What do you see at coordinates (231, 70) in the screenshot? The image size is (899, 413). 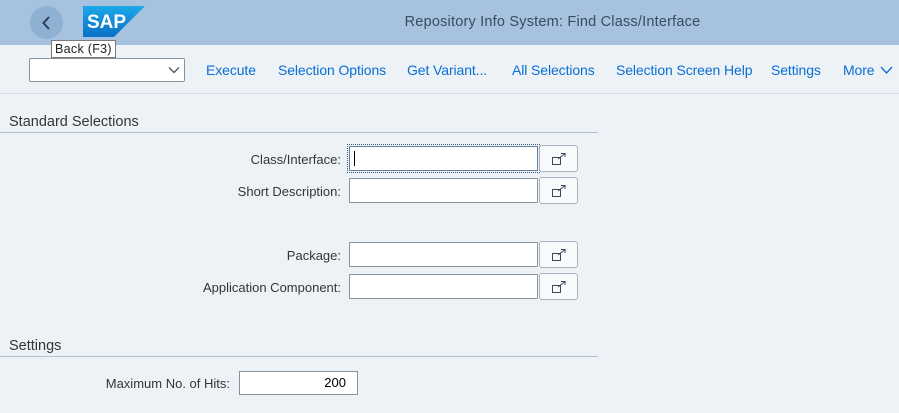 I see `execute-button: Execute` at bounding box center [231, 70].